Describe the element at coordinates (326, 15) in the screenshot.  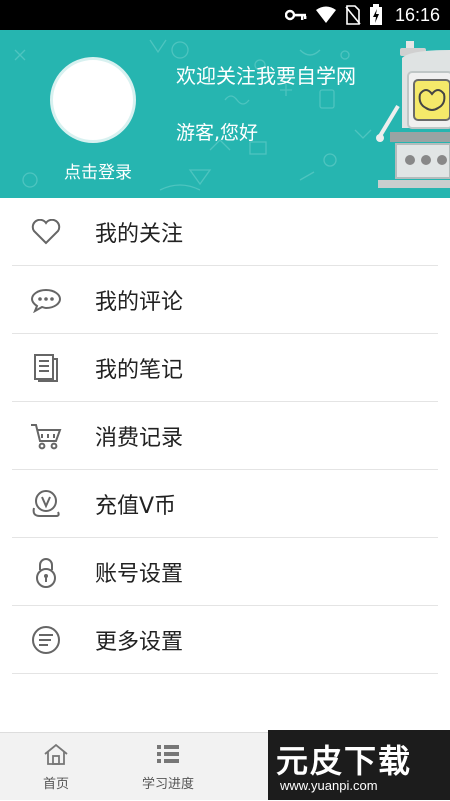
I see `wifi-icon` at that location.